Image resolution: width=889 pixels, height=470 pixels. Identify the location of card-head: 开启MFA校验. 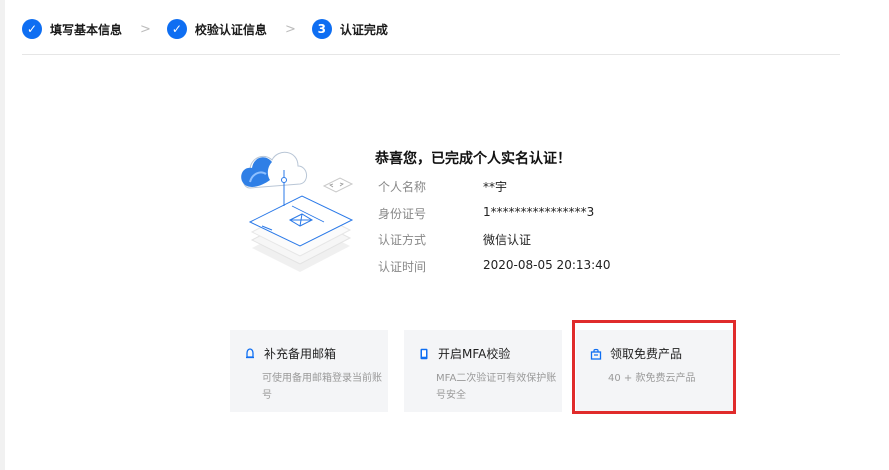
(490, 353).